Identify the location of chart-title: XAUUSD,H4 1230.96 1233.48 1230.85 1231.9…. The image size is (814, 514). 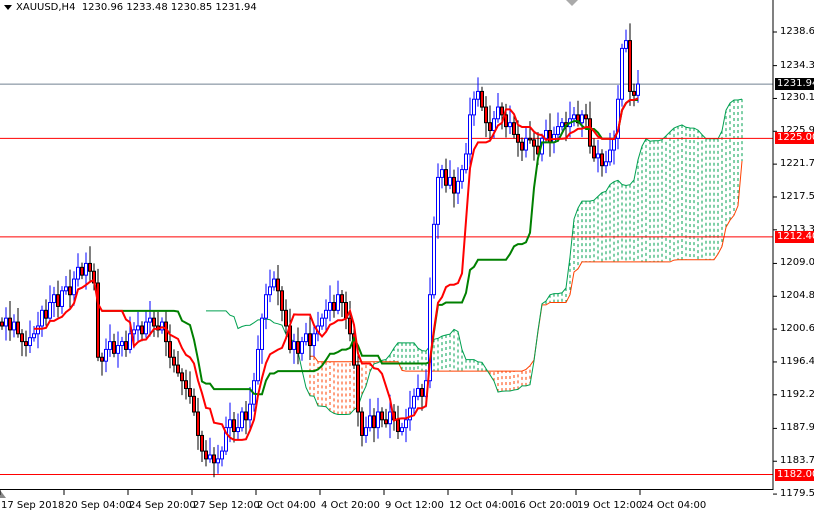
(130, 7).